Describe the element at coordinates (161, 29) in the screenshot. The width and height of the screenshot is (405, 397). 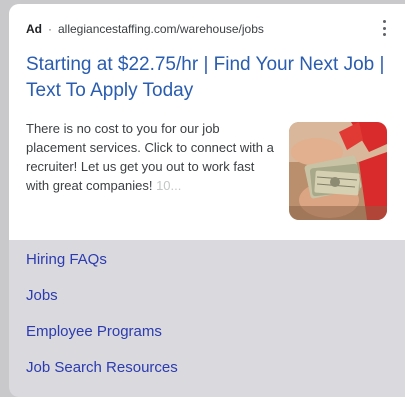
I see `ad-display-url: allegiancestaffing.com/warehouse/jobs` at that location.